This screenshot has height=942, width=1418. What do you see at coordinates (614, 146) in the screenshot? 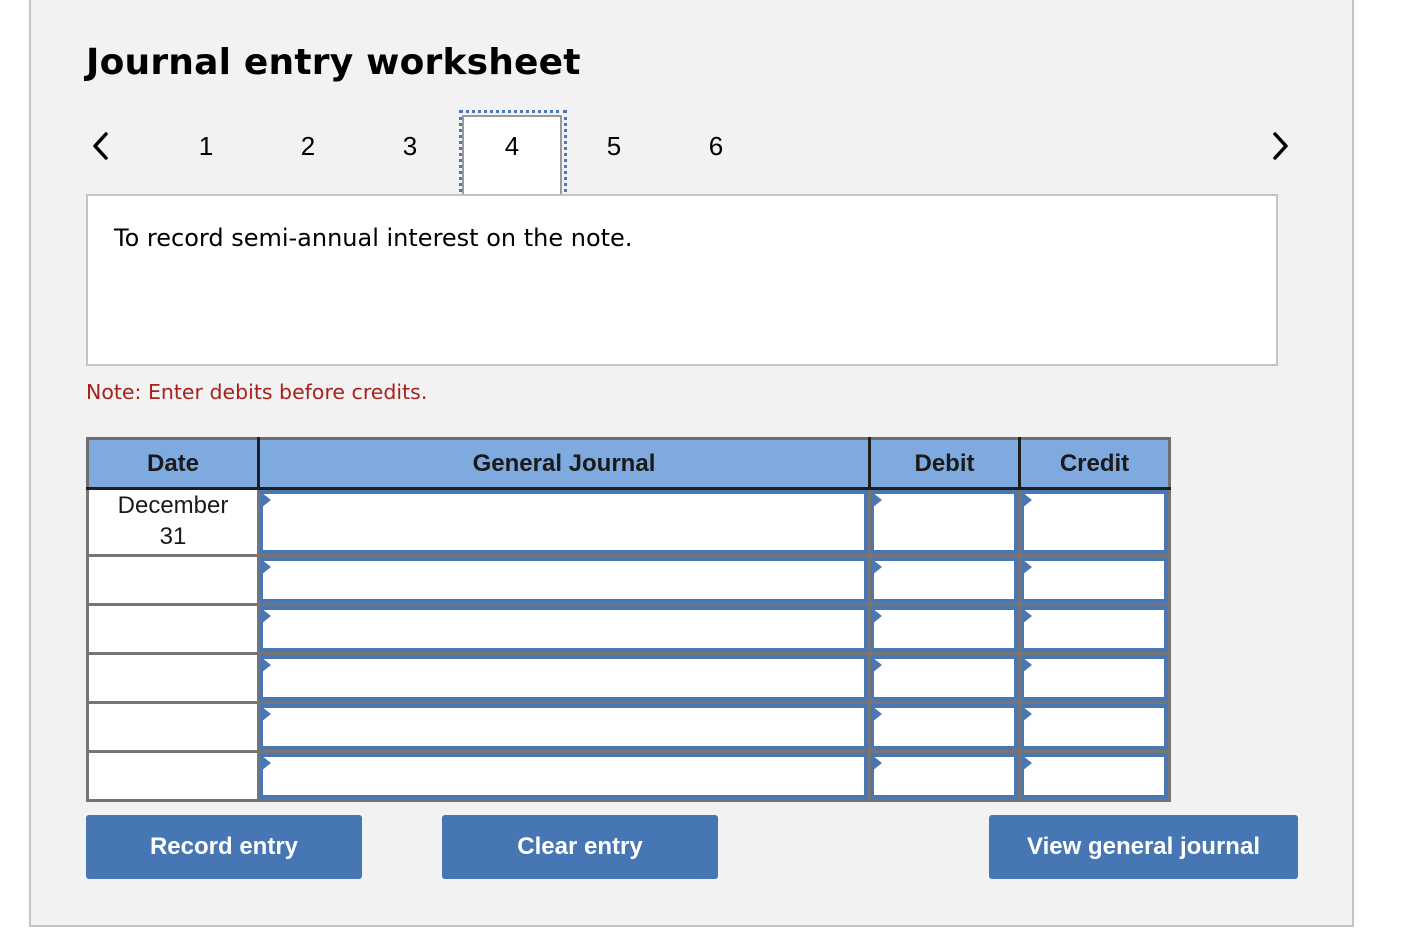
I see `page-tab-5: 5` at bounding box center [614, 146].